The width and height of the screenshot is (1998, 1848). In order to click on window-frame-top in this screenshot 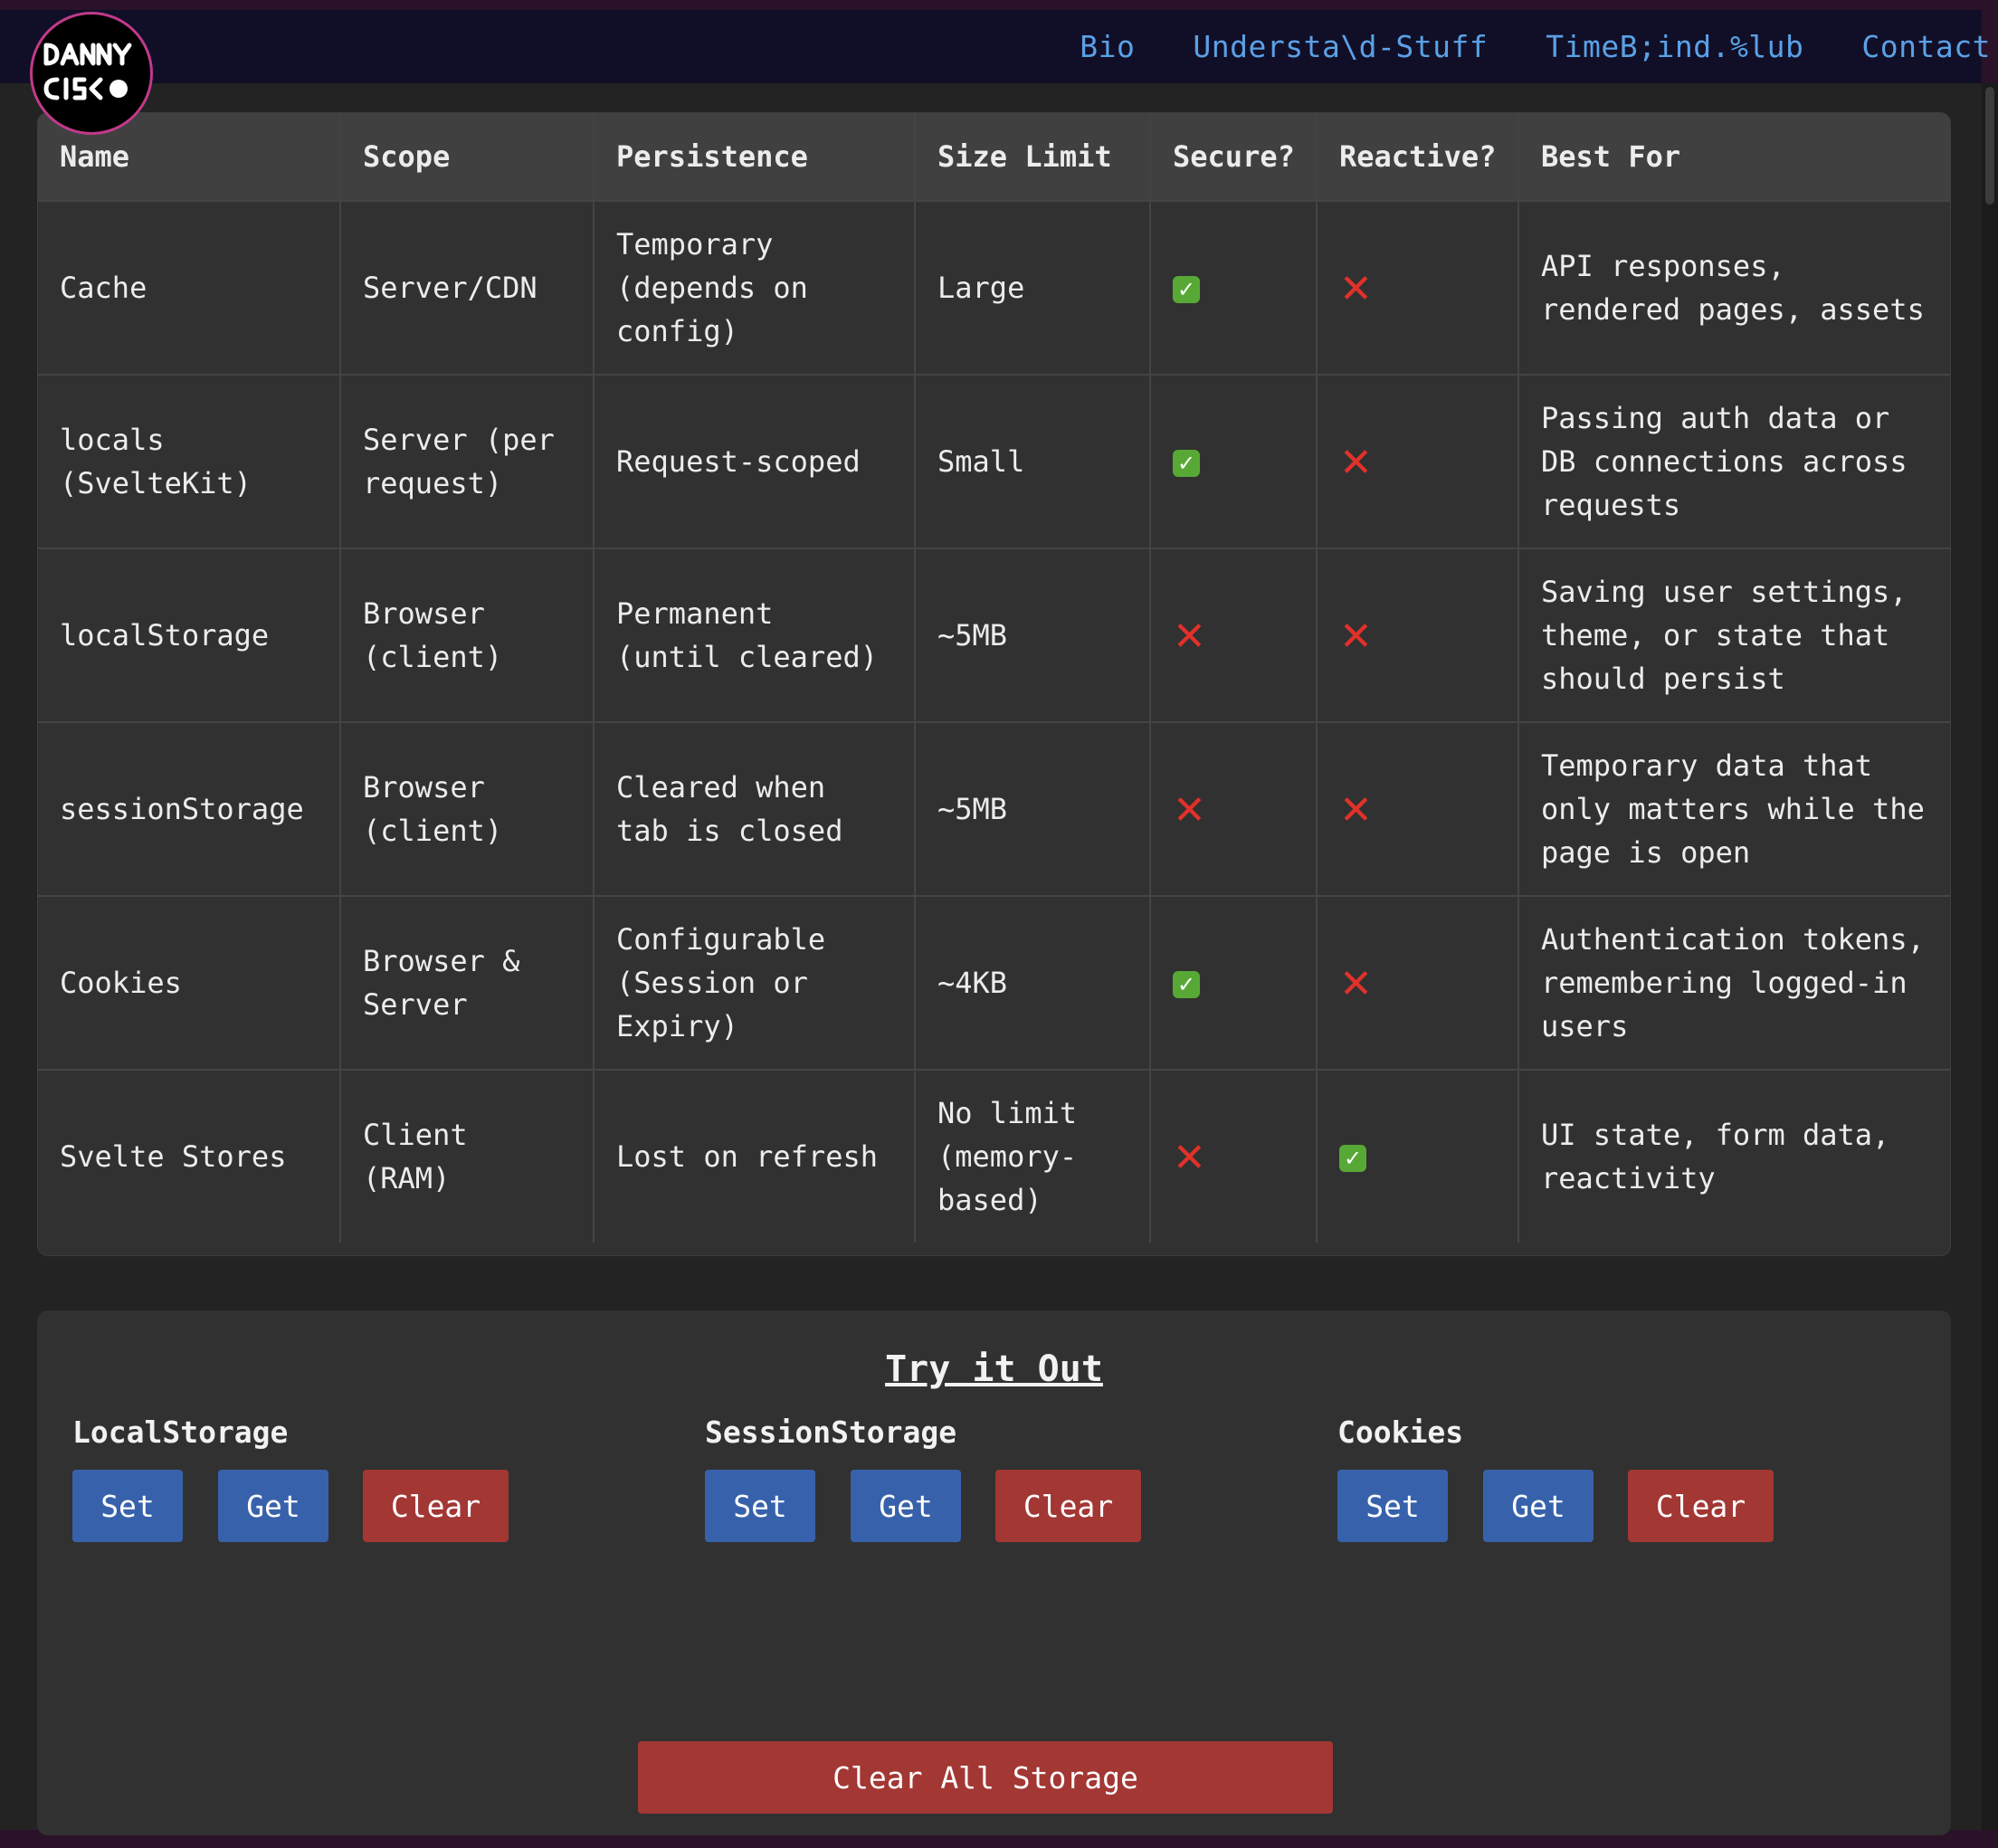, I will do `click(999, 5)`.